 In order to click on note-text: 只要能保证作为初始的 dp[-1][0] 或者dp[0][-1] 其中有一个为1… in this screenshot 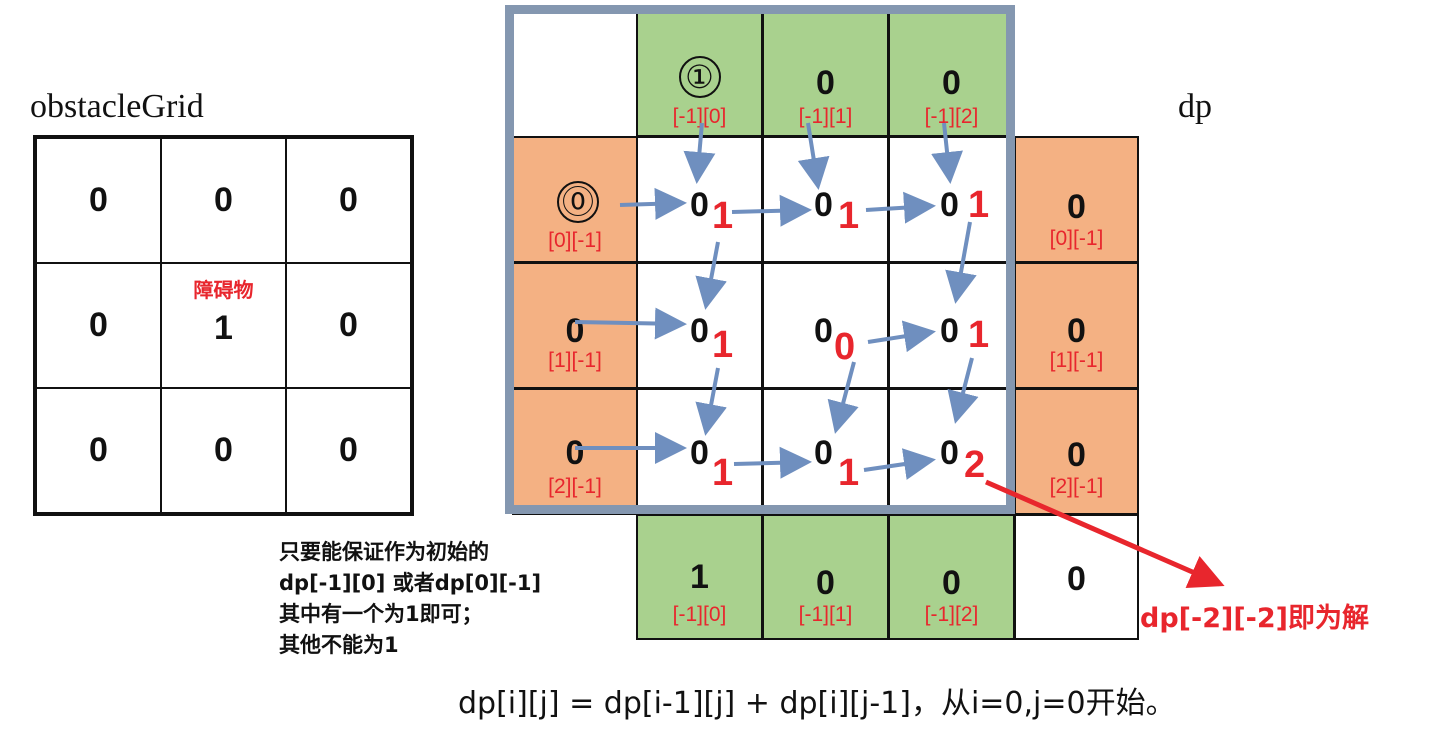, I will do `click(449, 599)`.